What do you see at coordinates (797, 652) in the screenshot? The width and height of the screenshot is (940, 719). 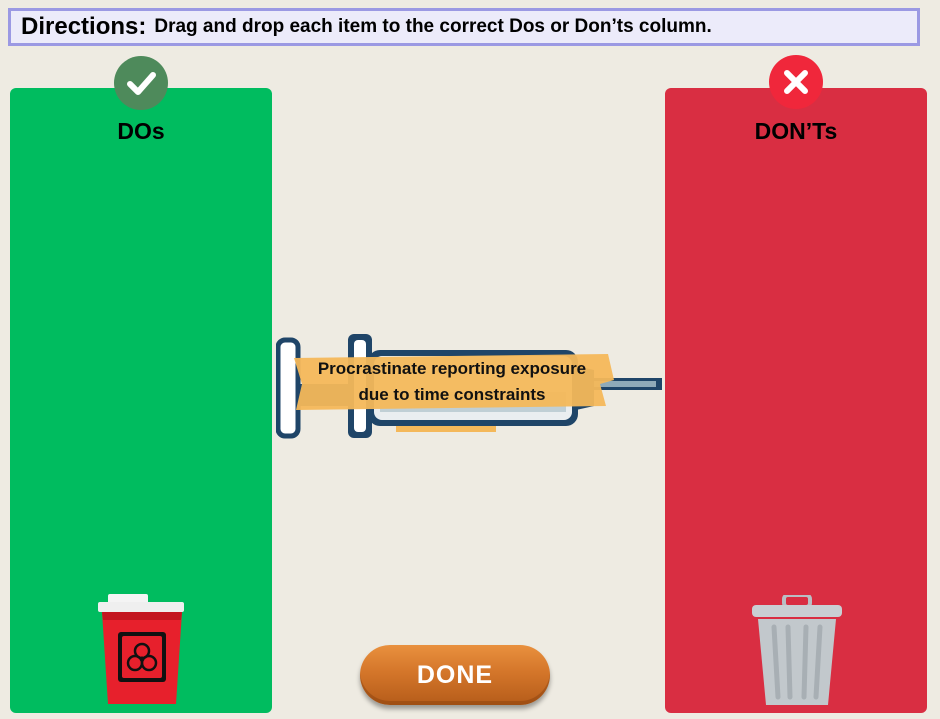 I see `trash-can-icon` at bounding box center [797, 652].